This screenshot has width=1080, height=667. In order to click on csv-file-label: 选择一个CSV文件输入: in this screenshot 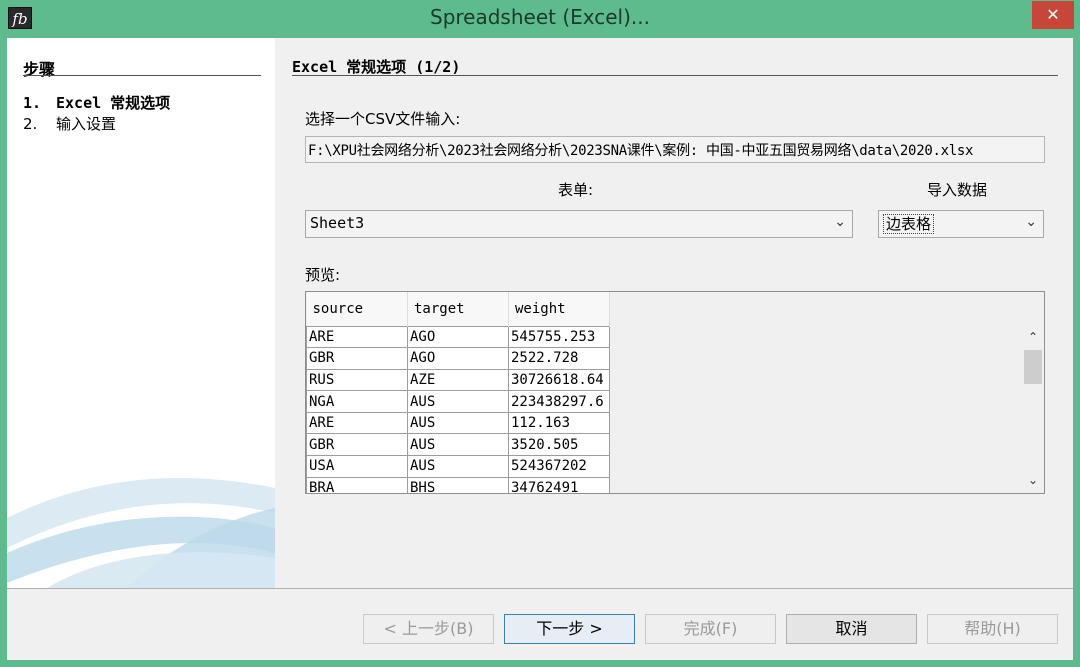, I will do `click(383, 119)`.